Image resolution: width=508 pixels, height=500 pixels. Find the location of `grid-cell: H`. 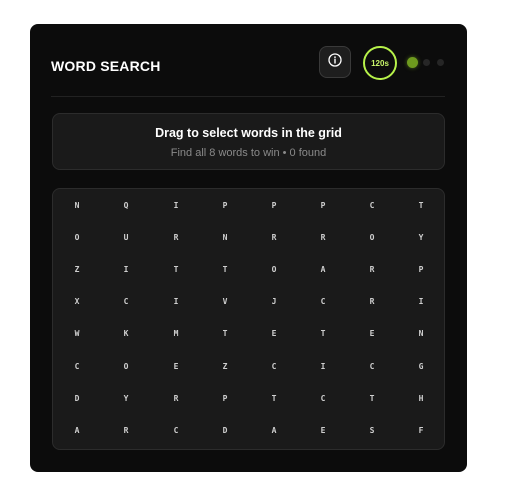

grid-cell: H is located at coordinates (421, 399).